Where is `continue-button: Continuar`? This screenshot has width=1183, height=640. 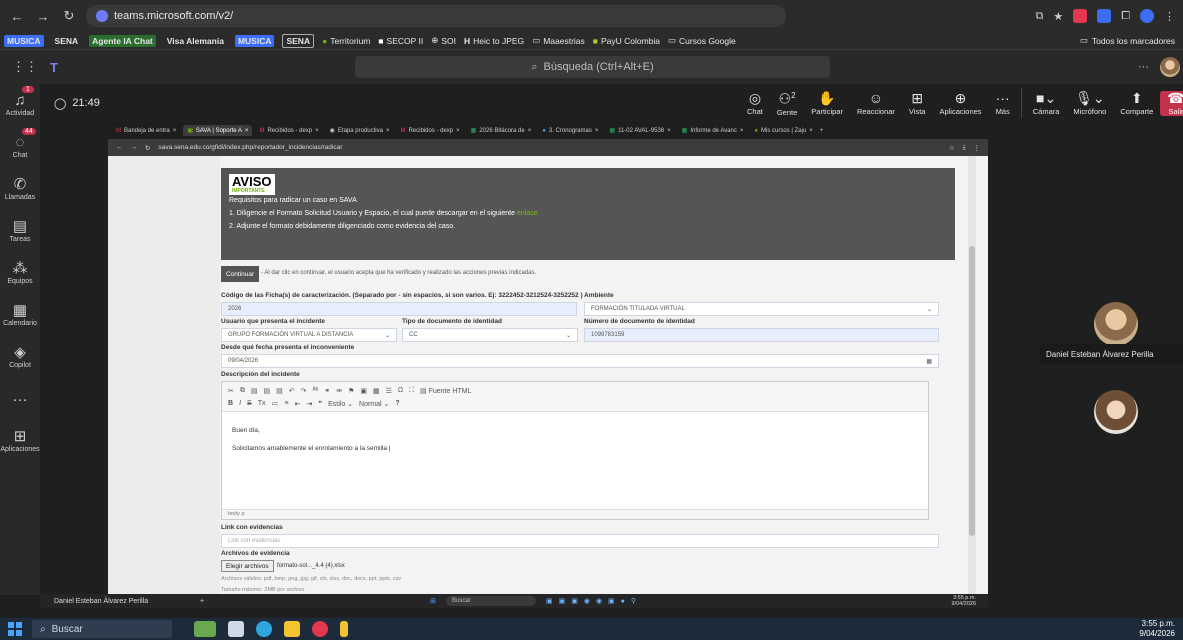 continue-button: Continuar is located at coordinates (240, 274).